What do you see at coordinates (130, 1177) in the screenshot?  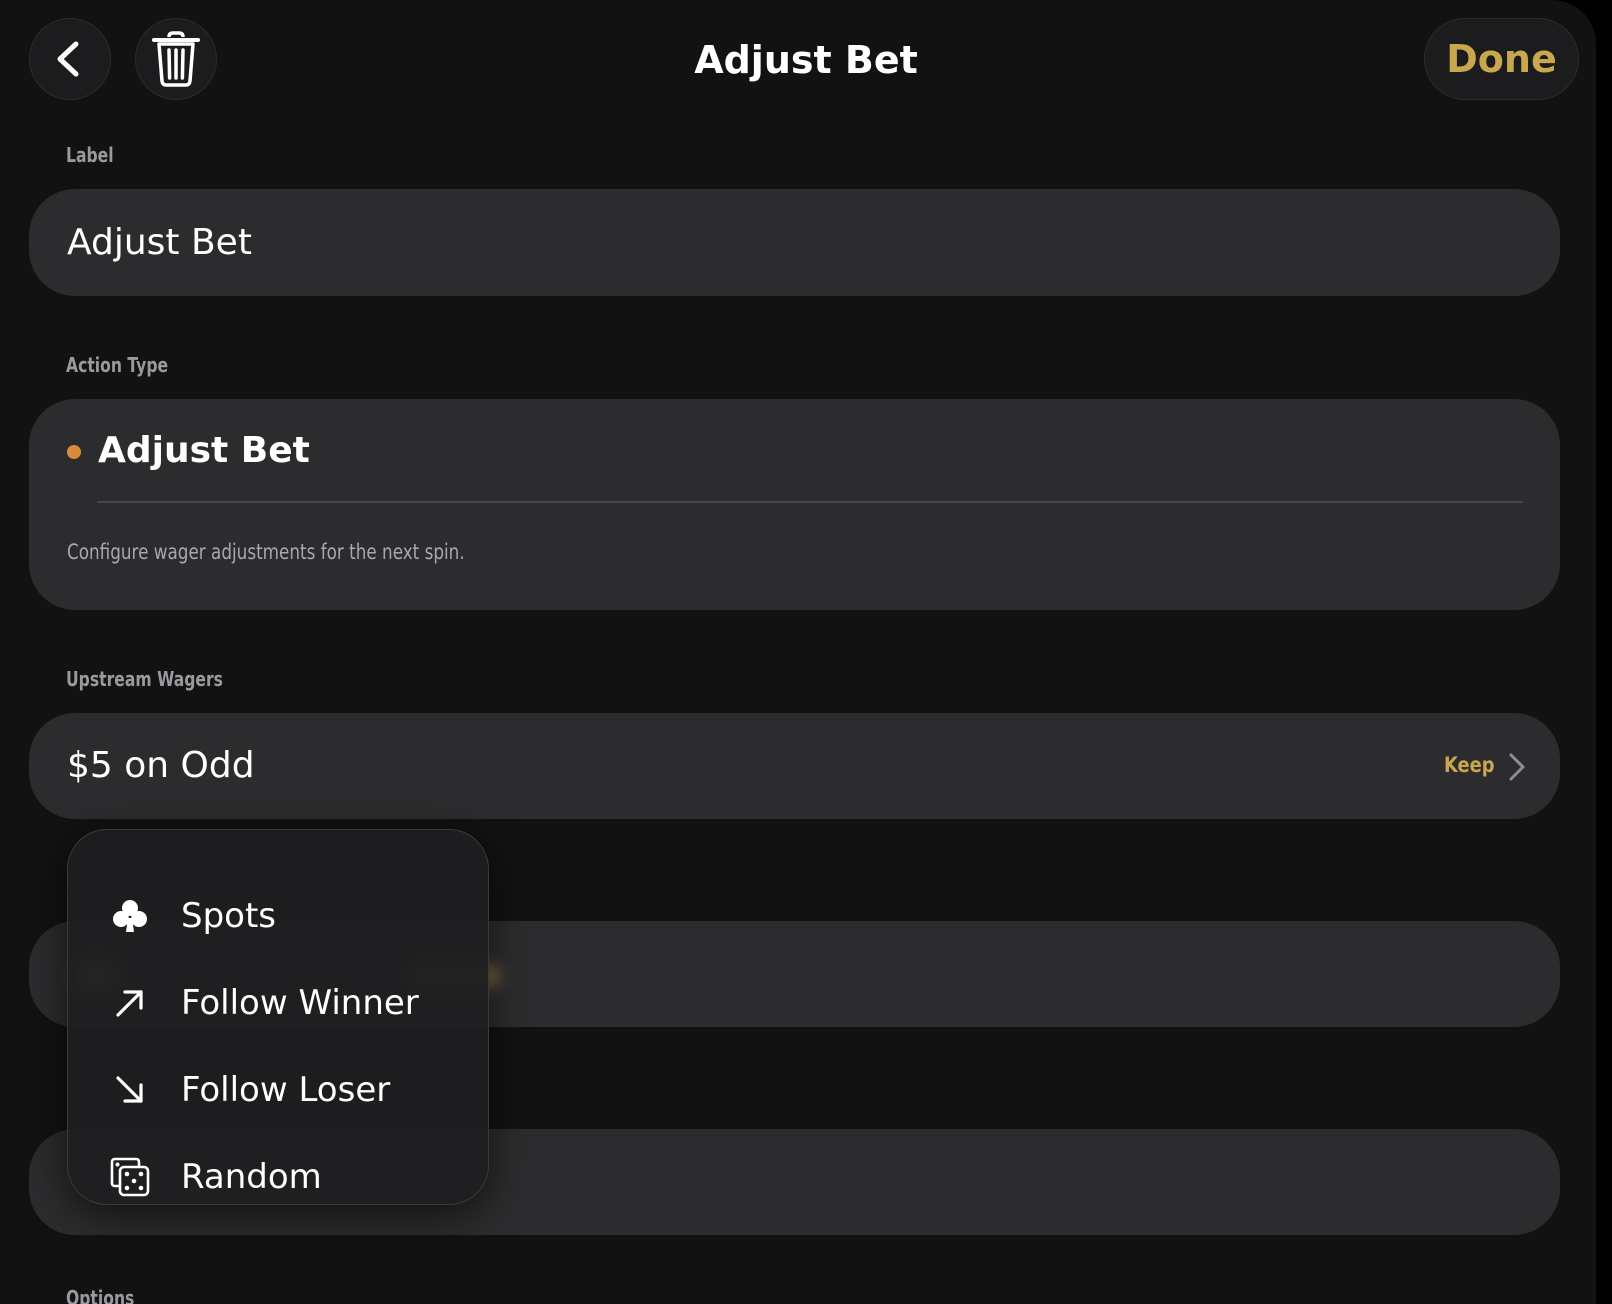 I see `dice-icon` at bounding box center [130, 1177].